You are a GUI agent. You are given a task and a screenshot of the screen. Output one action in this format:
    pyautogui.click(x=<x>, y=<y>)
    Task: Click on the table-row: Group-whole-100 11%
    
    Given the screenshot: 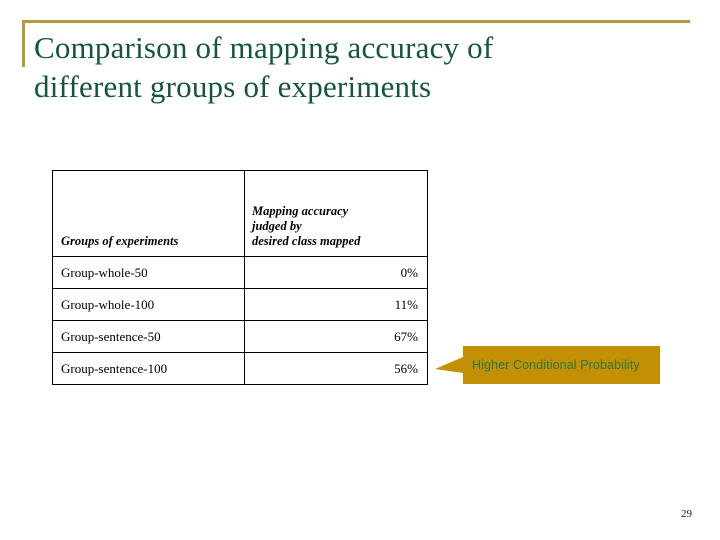 What is the action you would take?
    pyautogui.click(x=240, y=304)
    